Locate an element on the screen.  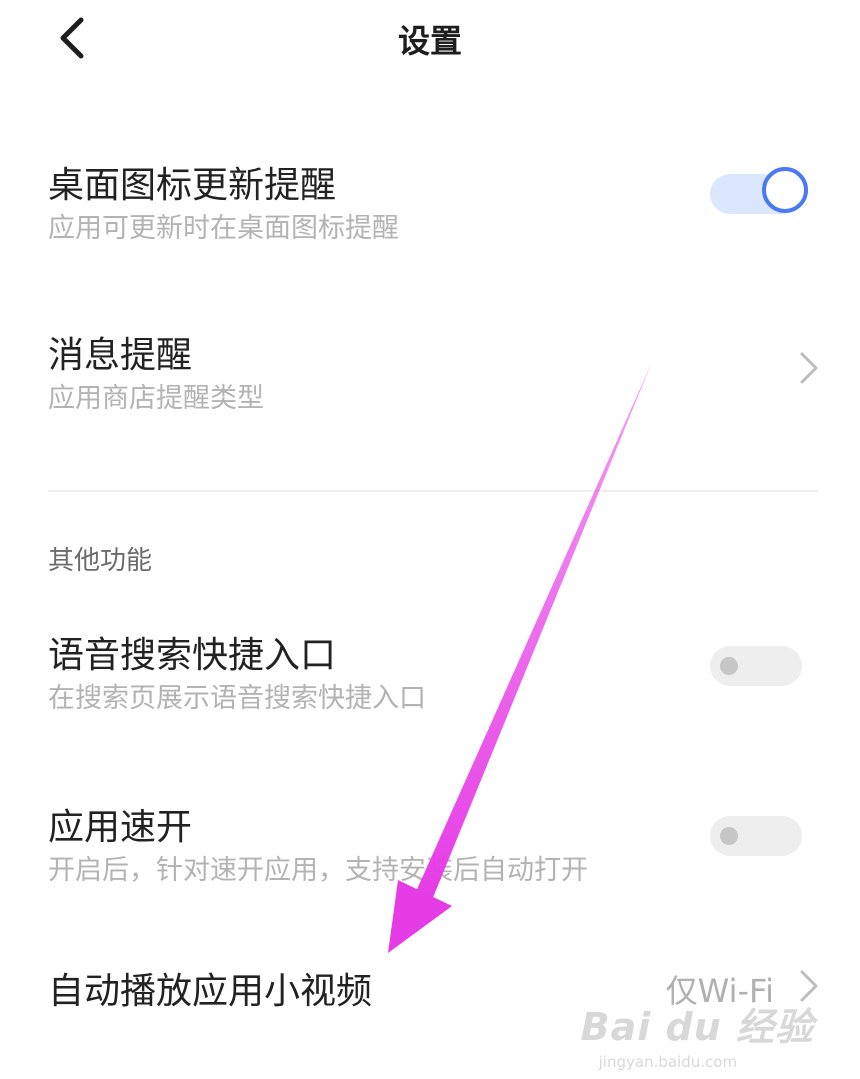
chevron-right-icon is located at coordinates (809, 368).